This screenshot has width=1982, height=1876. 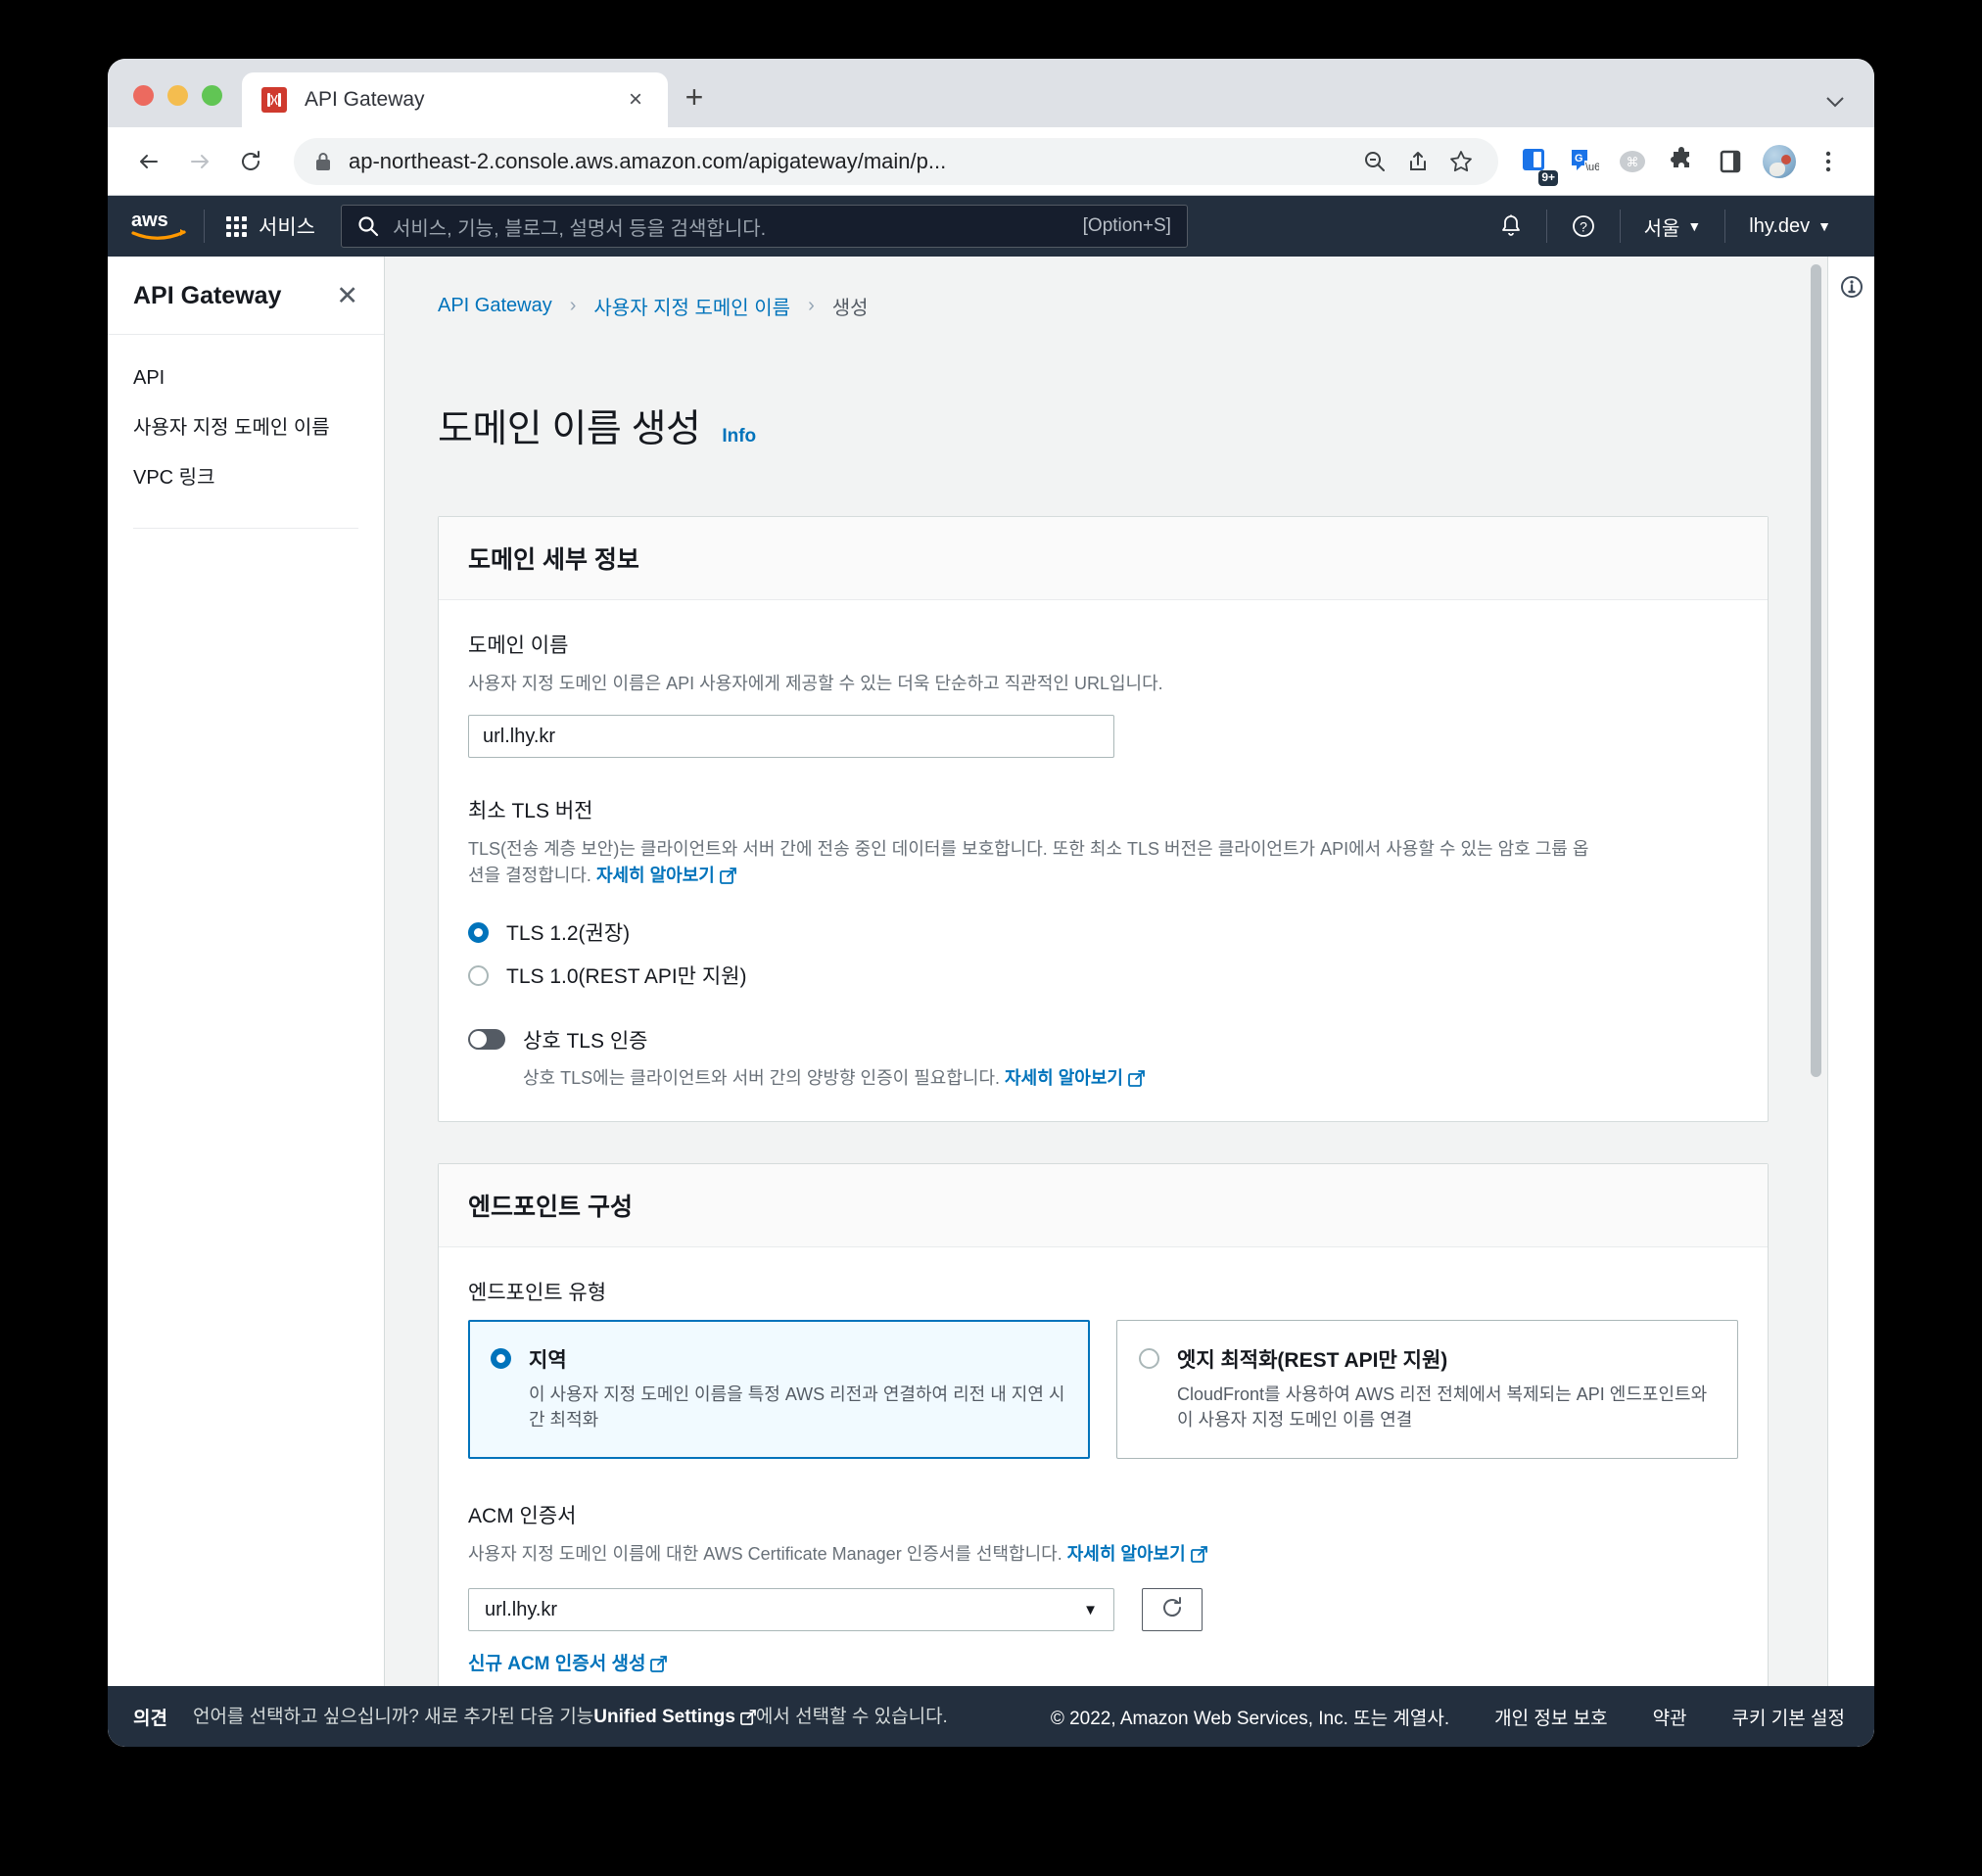 I want to click on create-acm-certificate-link: 신규 ACM 인증서 생성, so click(x=568, y=1664).